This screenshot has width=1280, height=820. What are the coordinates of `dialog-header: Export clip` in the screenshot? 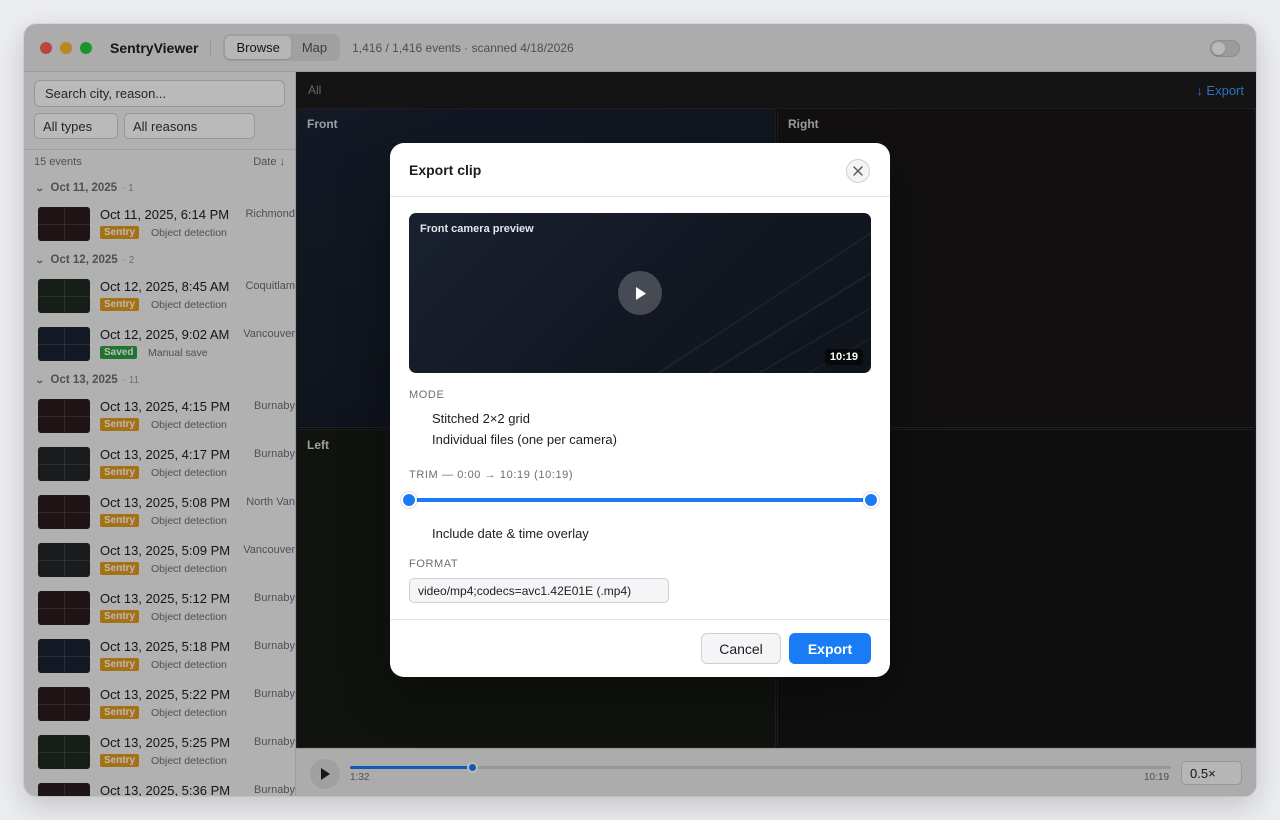 It's located at (640, 170).